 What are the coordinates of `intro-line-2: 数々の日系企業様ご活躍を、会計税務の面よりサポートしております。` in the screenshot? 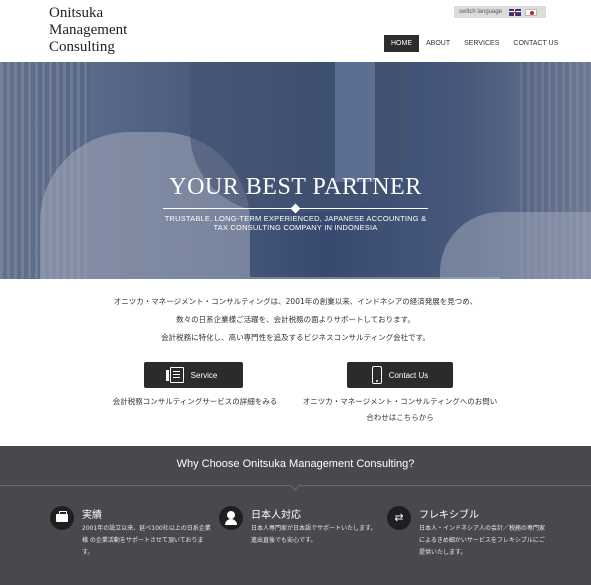 It's located at (295, 319).